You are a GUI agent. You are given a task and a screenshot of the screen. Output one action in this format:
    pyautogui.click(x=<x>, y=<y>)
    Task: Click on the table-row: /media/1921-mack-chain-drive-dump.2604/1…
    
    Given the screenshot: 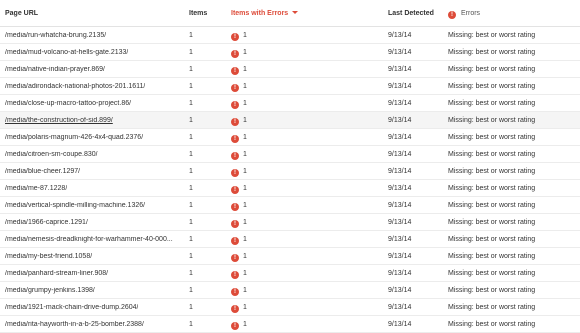 What is the action you would take?
    pyautogui.click(x=290, y=307)
    